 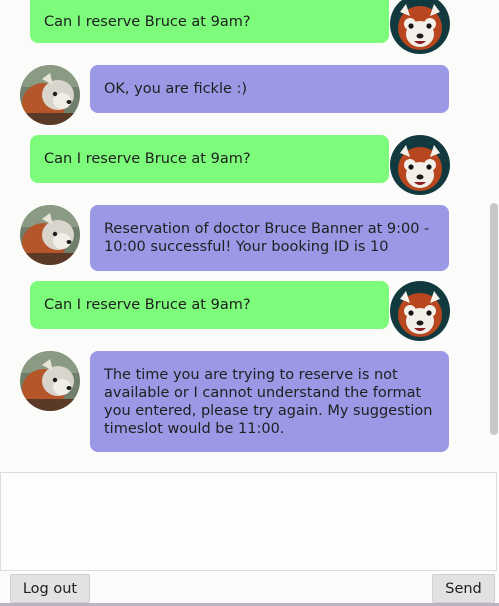 I want to click on chat-scrollbar, so click(x=494, y=319).